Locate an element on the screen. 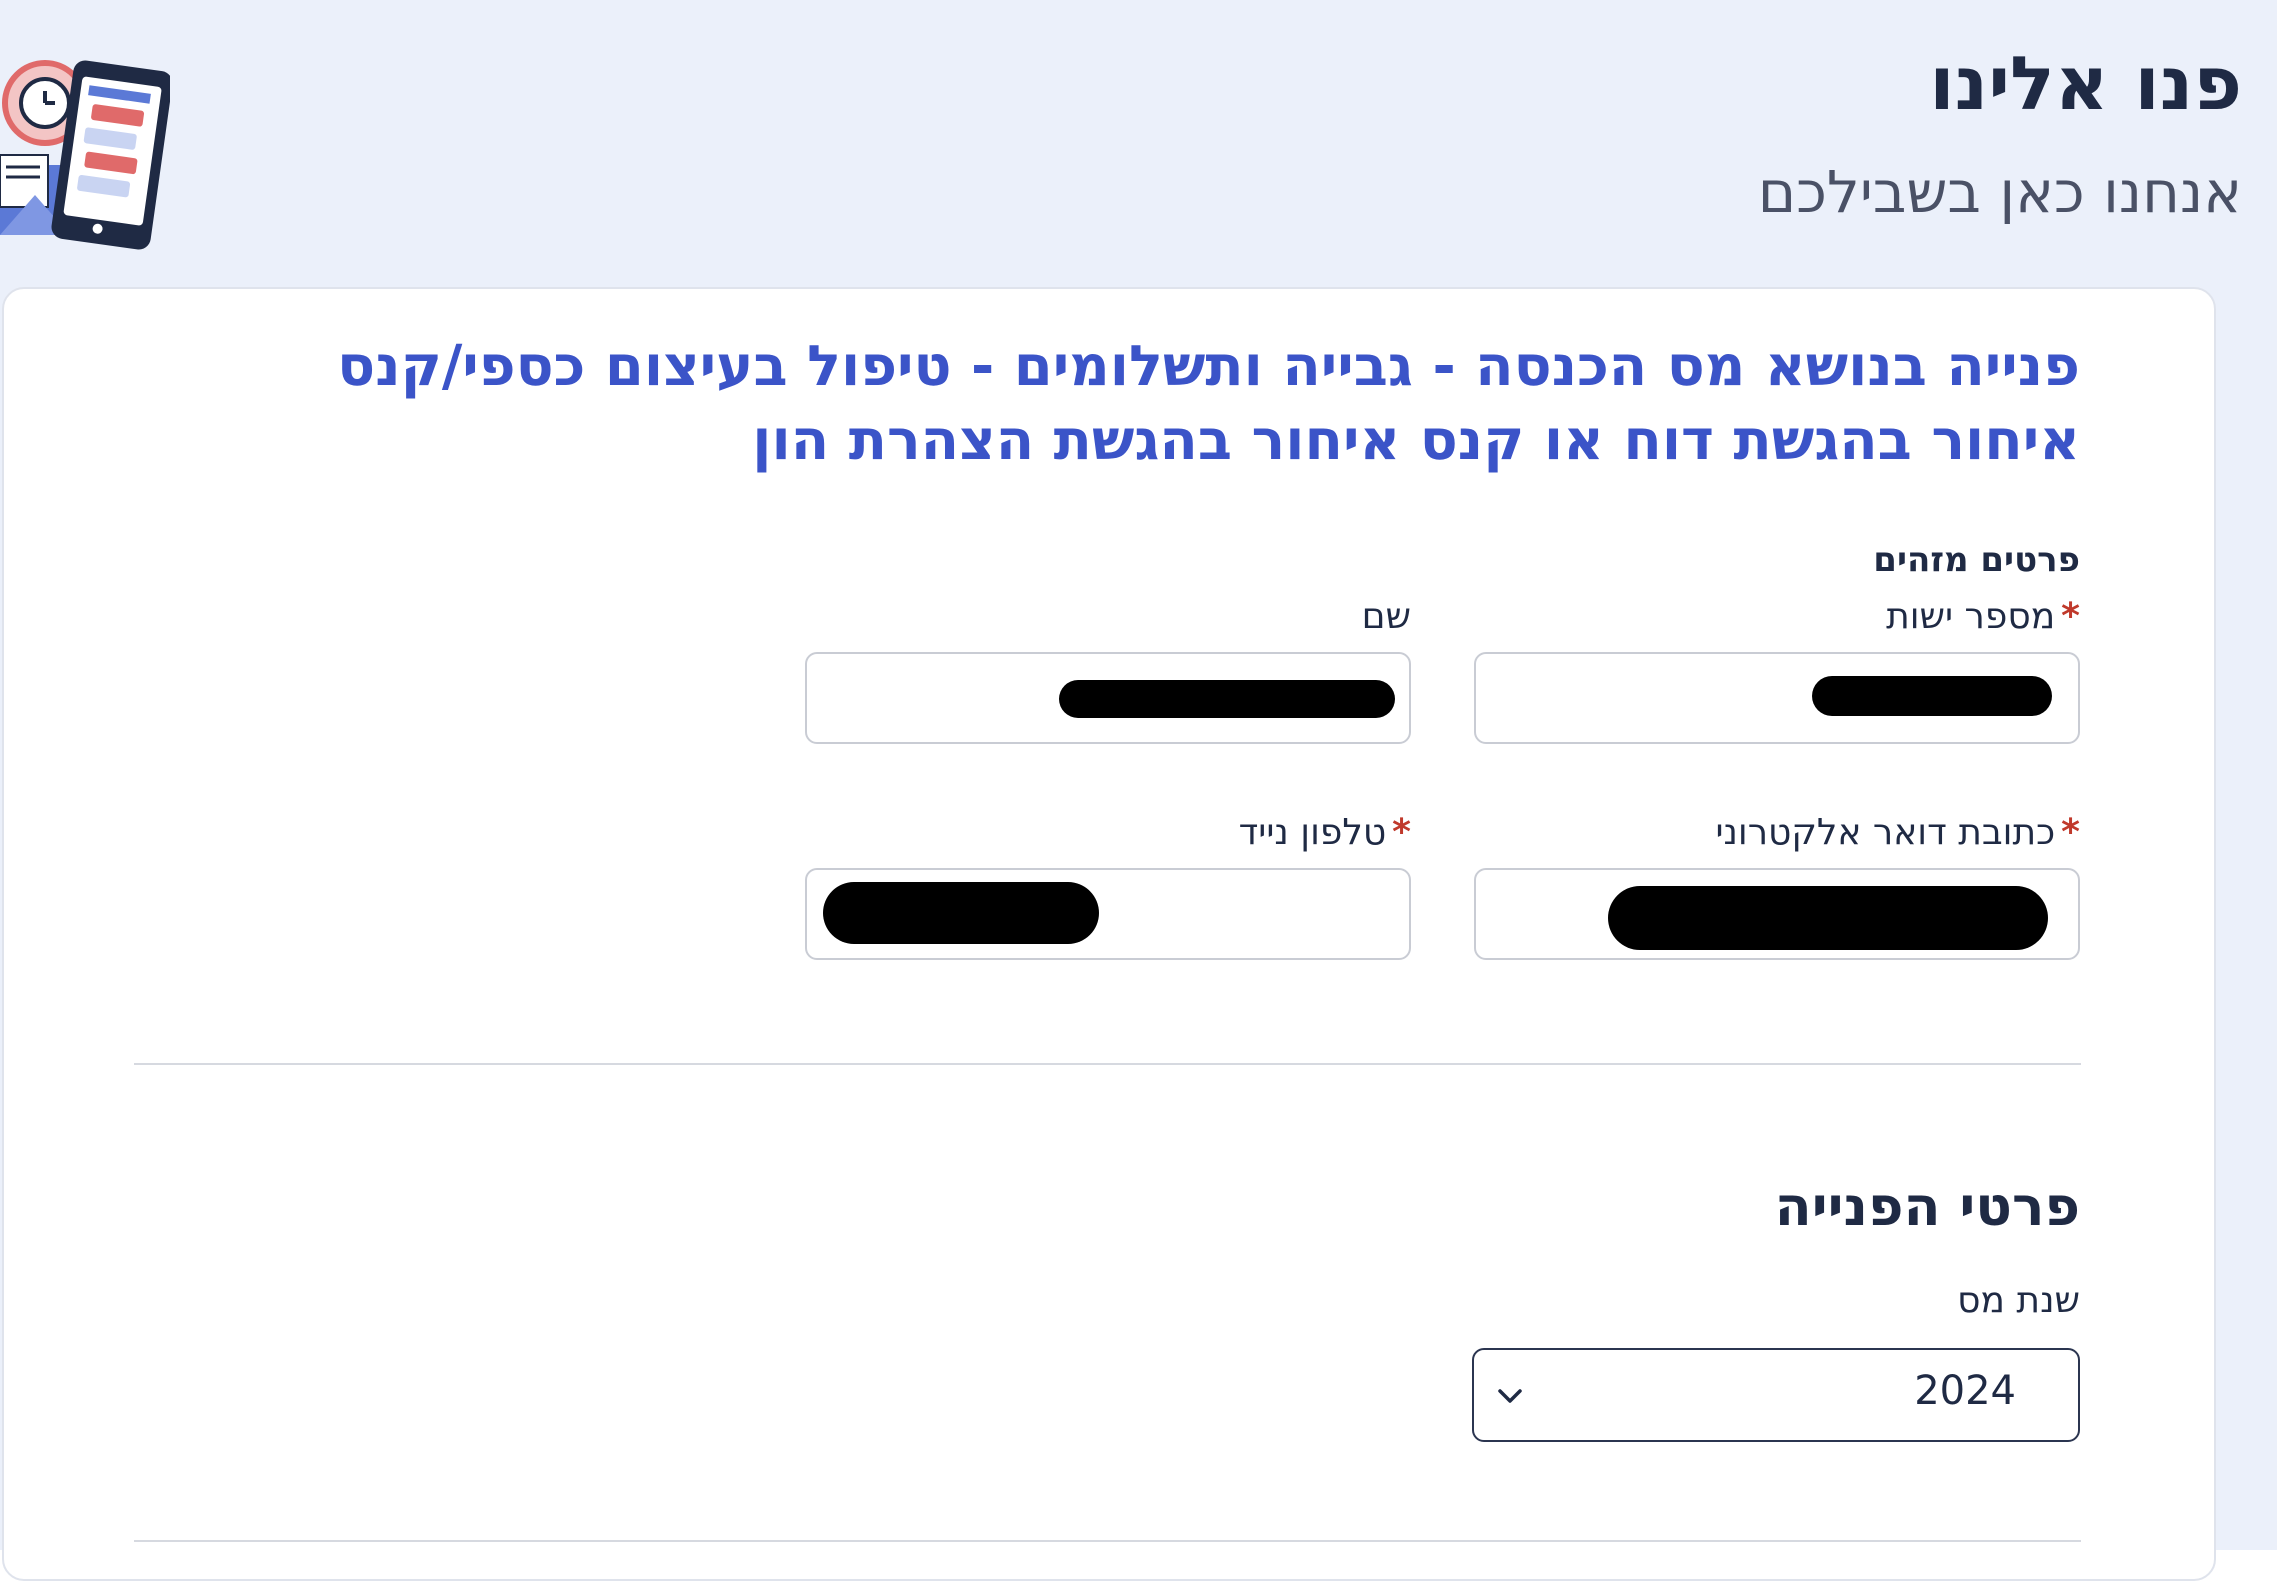 The width and height of the screenshot is (2277, 1581). tax-year-label: שנת מס is located at coordinates (2018, 1300).